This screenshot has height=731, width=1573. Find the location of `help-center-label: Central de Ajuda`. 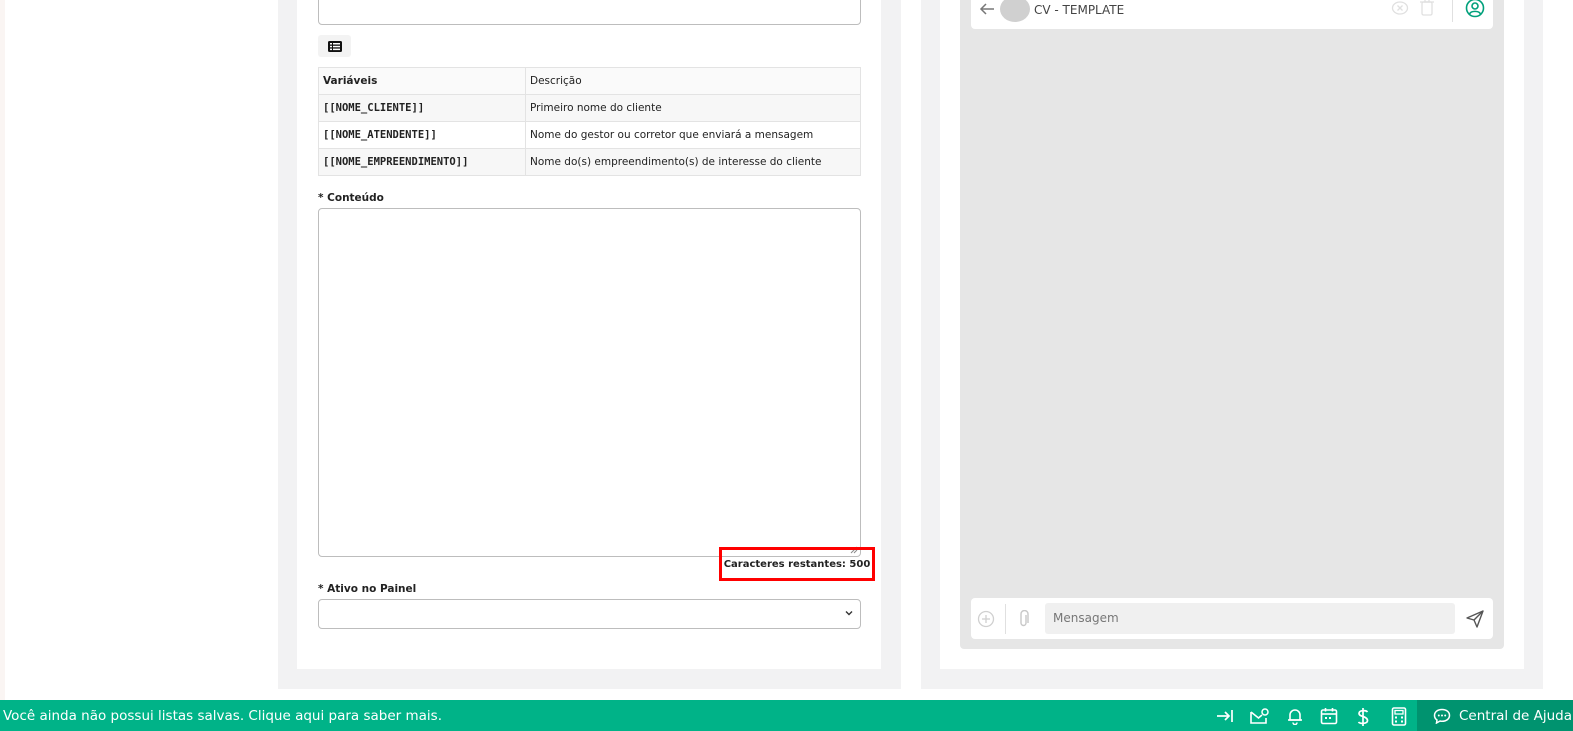

help-center-label: Central de Ajuda is located at coordinates (1515, 715).